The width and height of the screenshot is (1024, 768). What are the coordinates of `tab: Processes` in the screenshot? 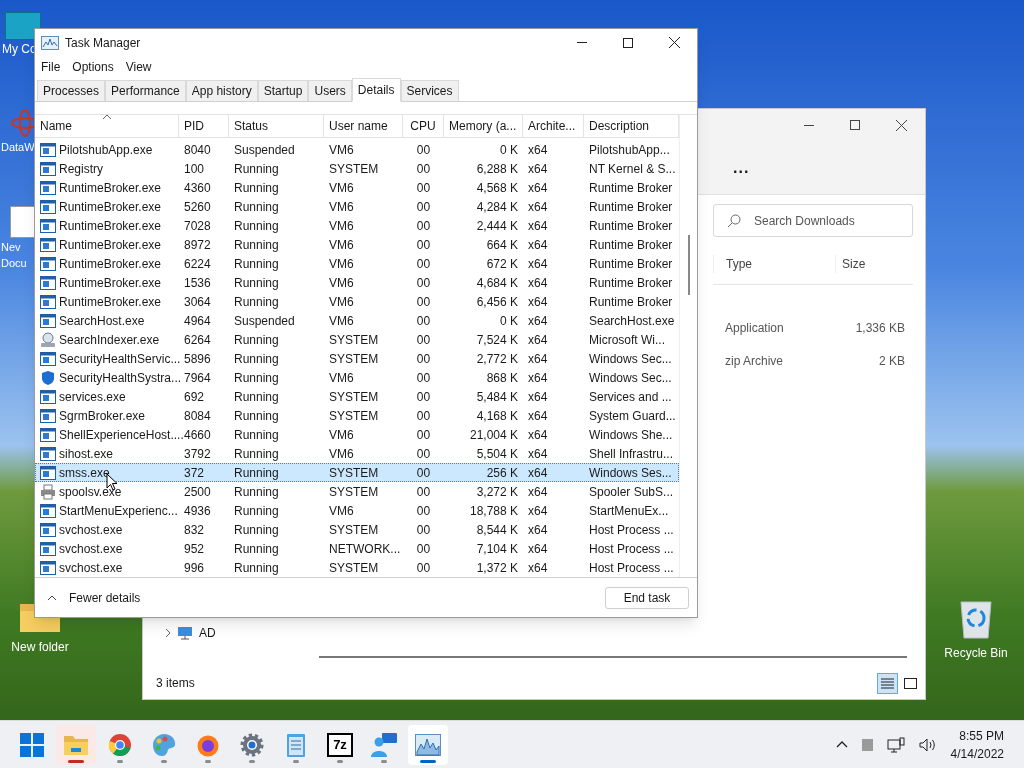 It's located at (71, 90).